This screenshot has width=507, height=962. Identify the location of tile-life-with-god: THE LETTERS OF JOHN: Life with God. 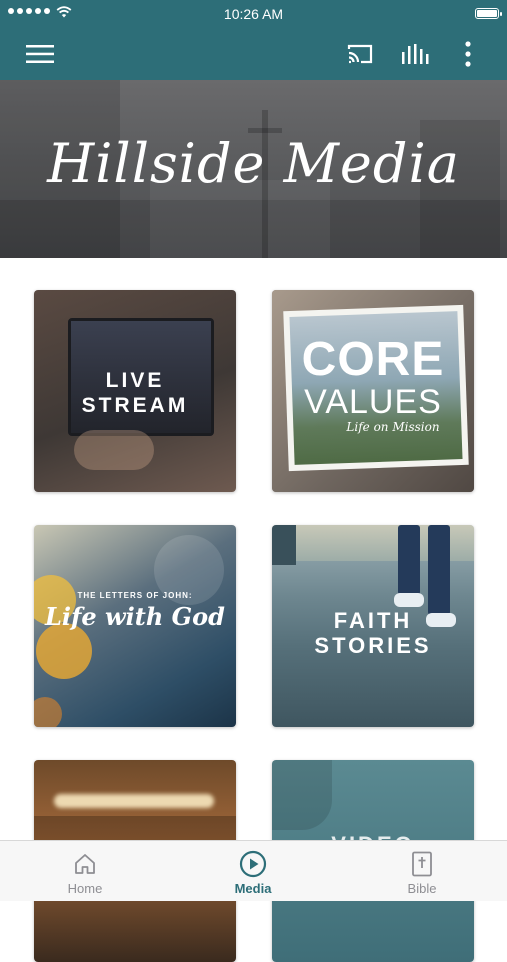
(135, 626).